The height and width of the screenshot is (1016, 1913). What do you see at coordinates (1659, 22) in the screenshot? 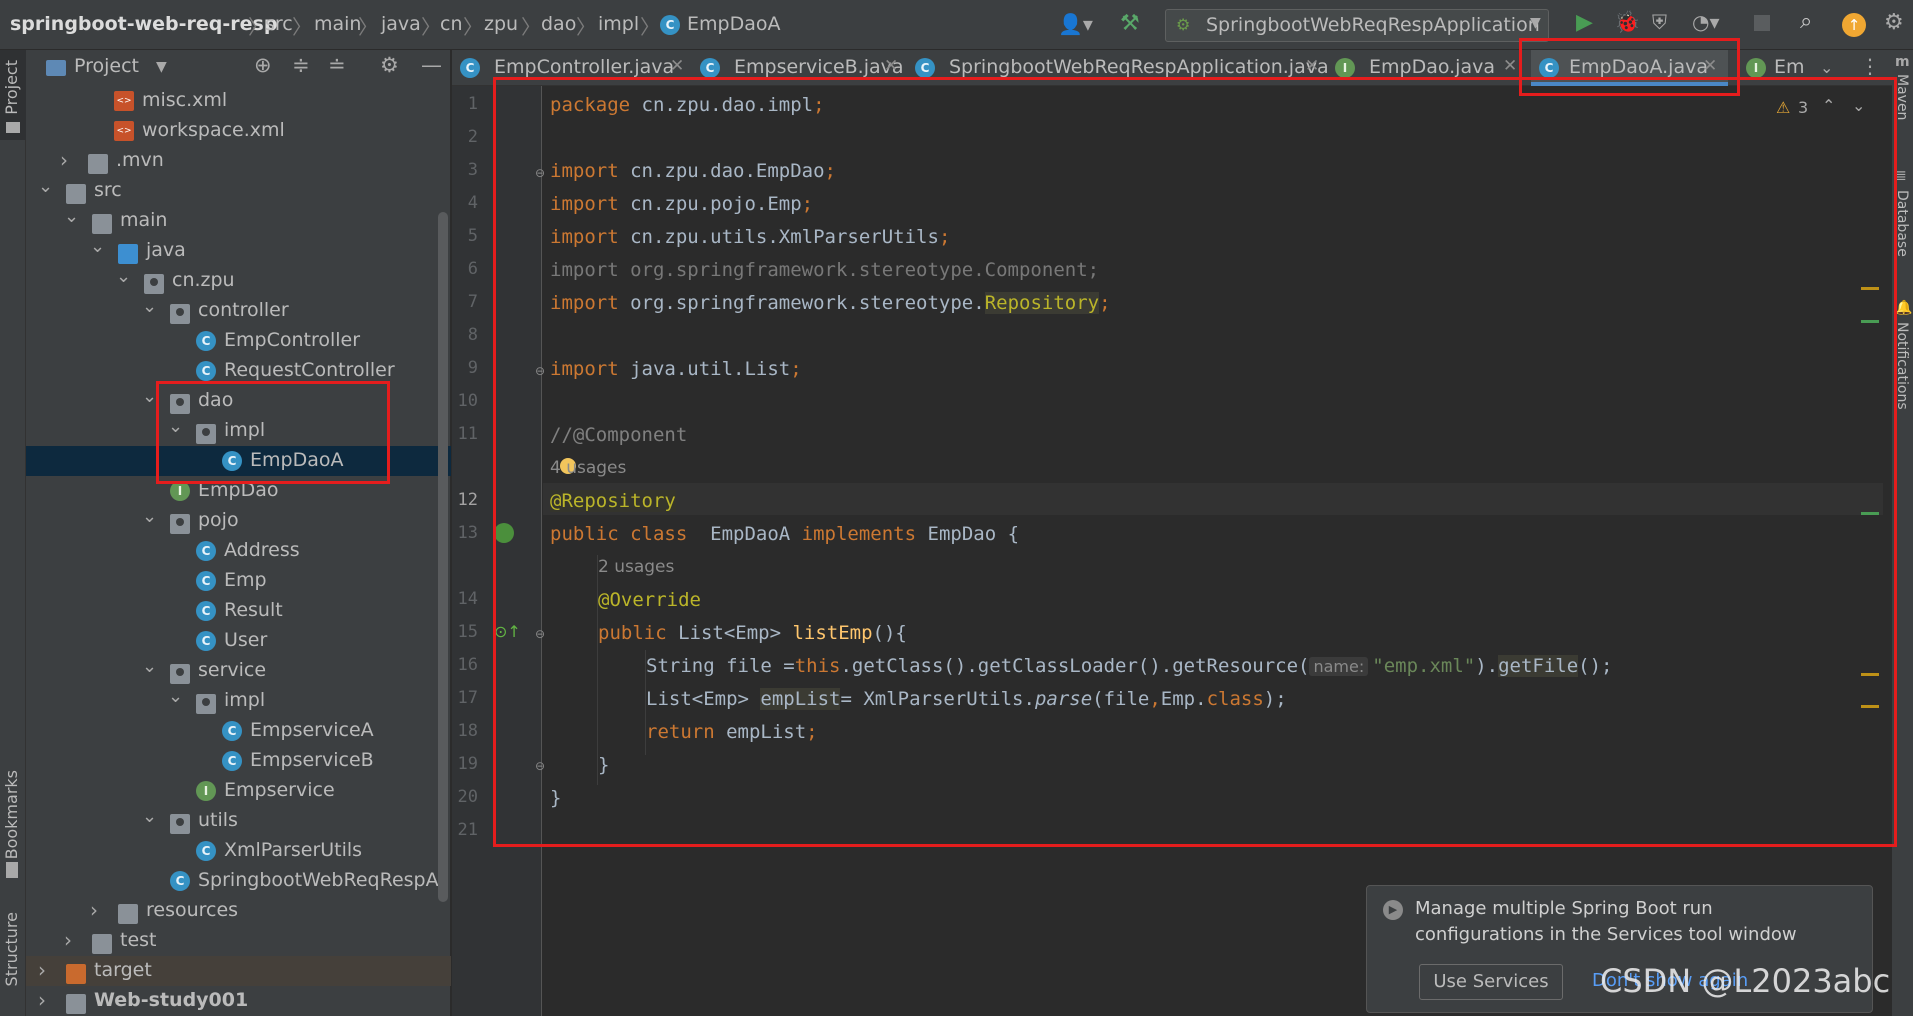
I see `coverage-icon: ⛨` at bounding box center [1659, 22].